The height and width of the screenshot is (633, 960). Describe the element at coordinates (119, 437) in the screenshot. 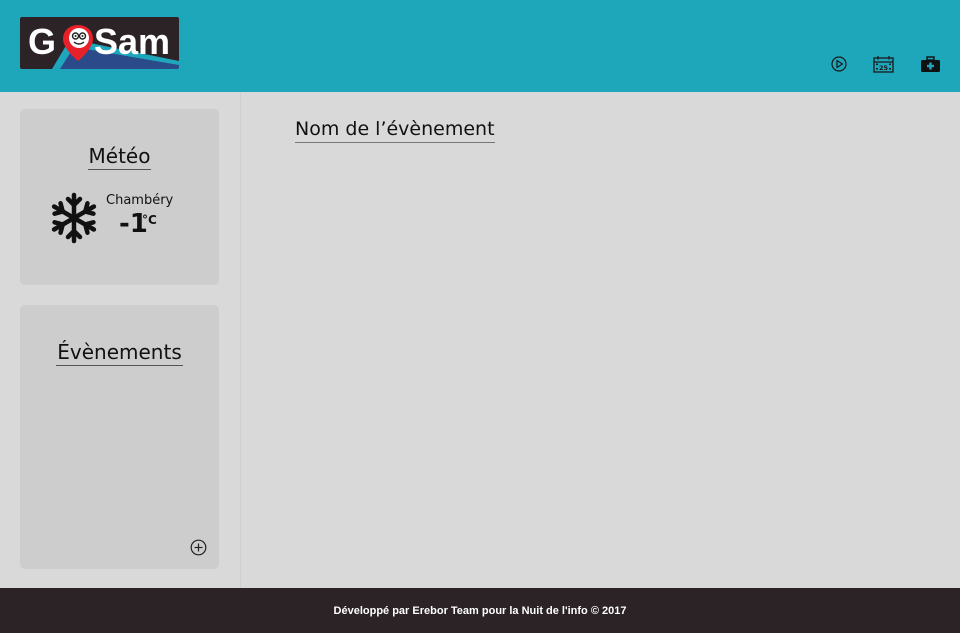

I see `events-card: Évènements` at that location.